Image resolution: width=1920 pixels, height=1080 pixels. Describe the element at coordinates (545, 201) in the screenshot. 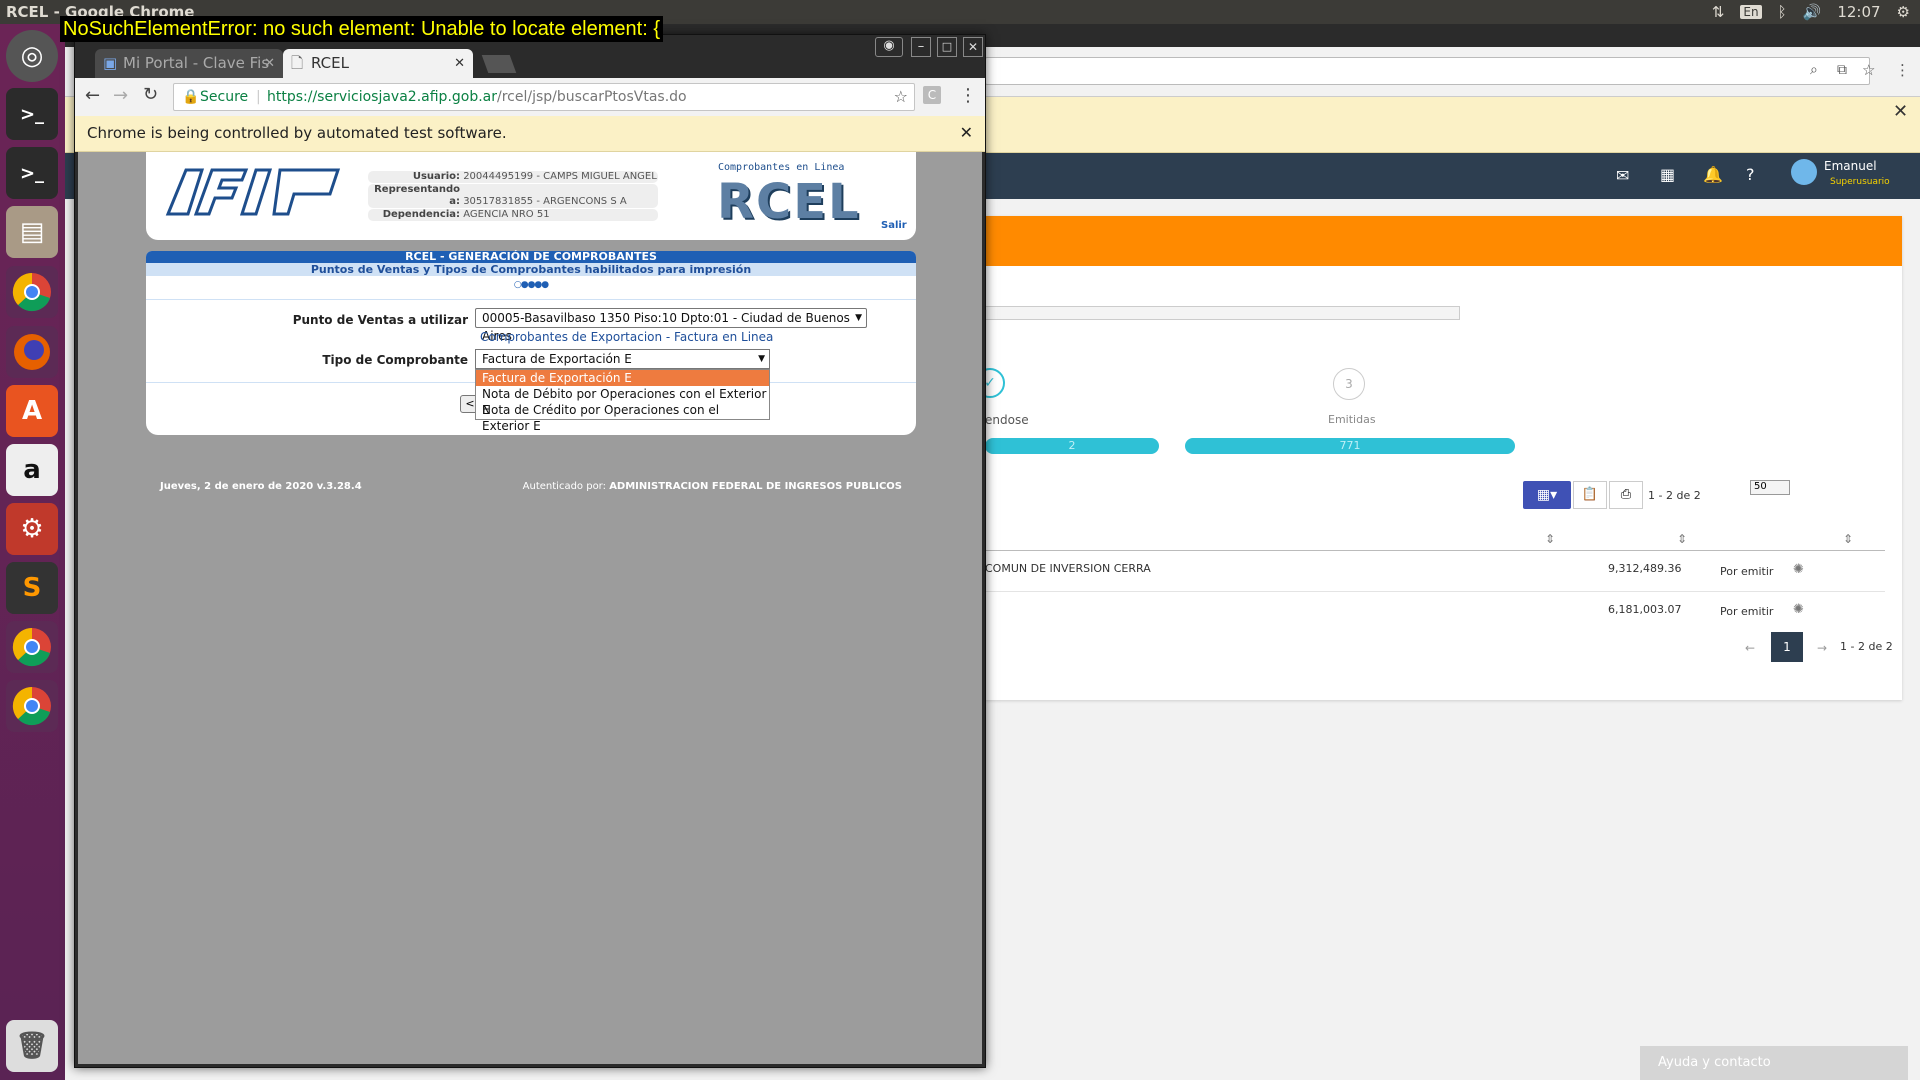

I see `representando-value: 30517831855 - ARGENCONS S A` at that location.